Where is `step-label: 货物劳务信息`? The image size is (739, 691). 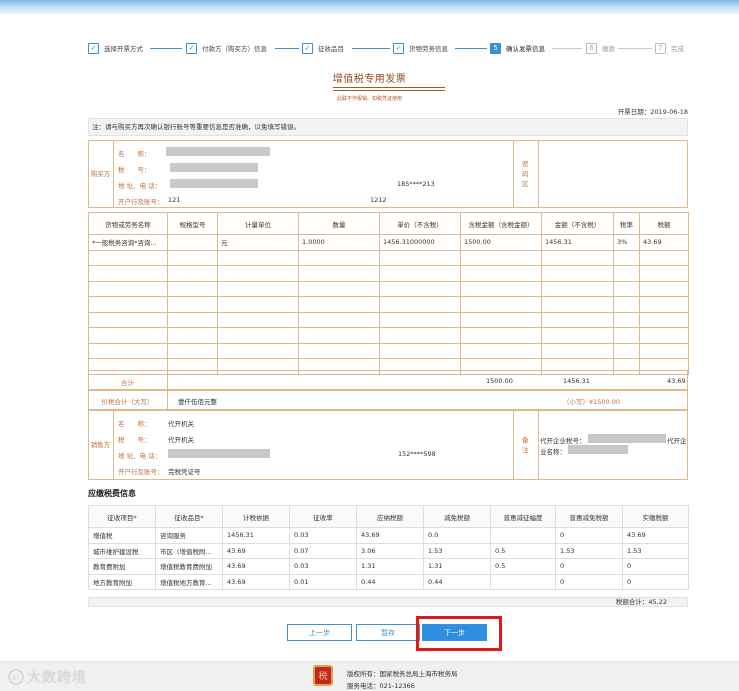 step-label: 货物劳务信息 is located at coordinates (428, 49).